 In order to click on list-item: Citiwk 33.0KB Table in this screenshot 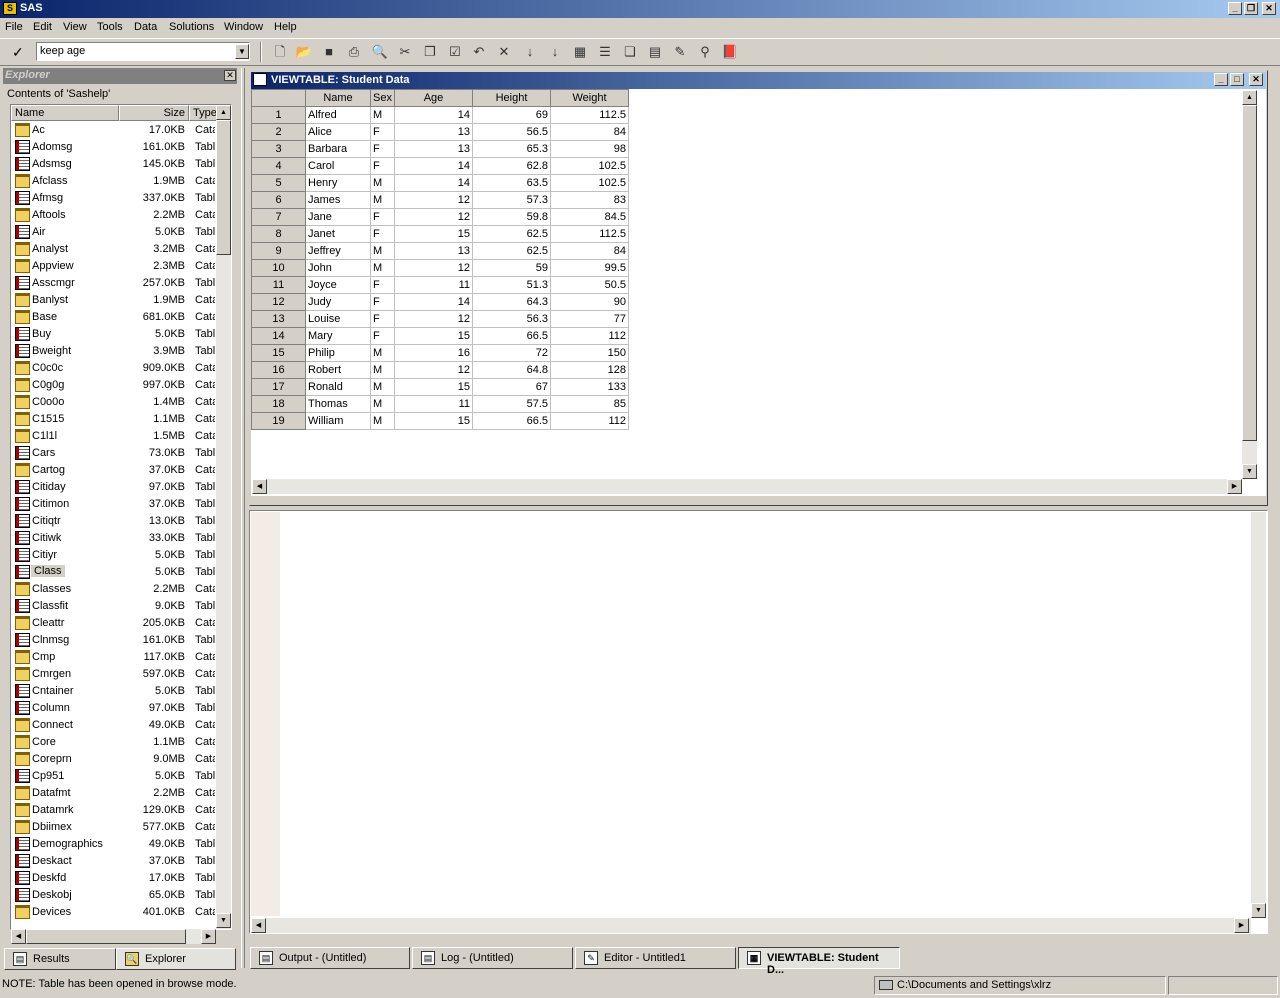, I will do `click(113, 538)`.